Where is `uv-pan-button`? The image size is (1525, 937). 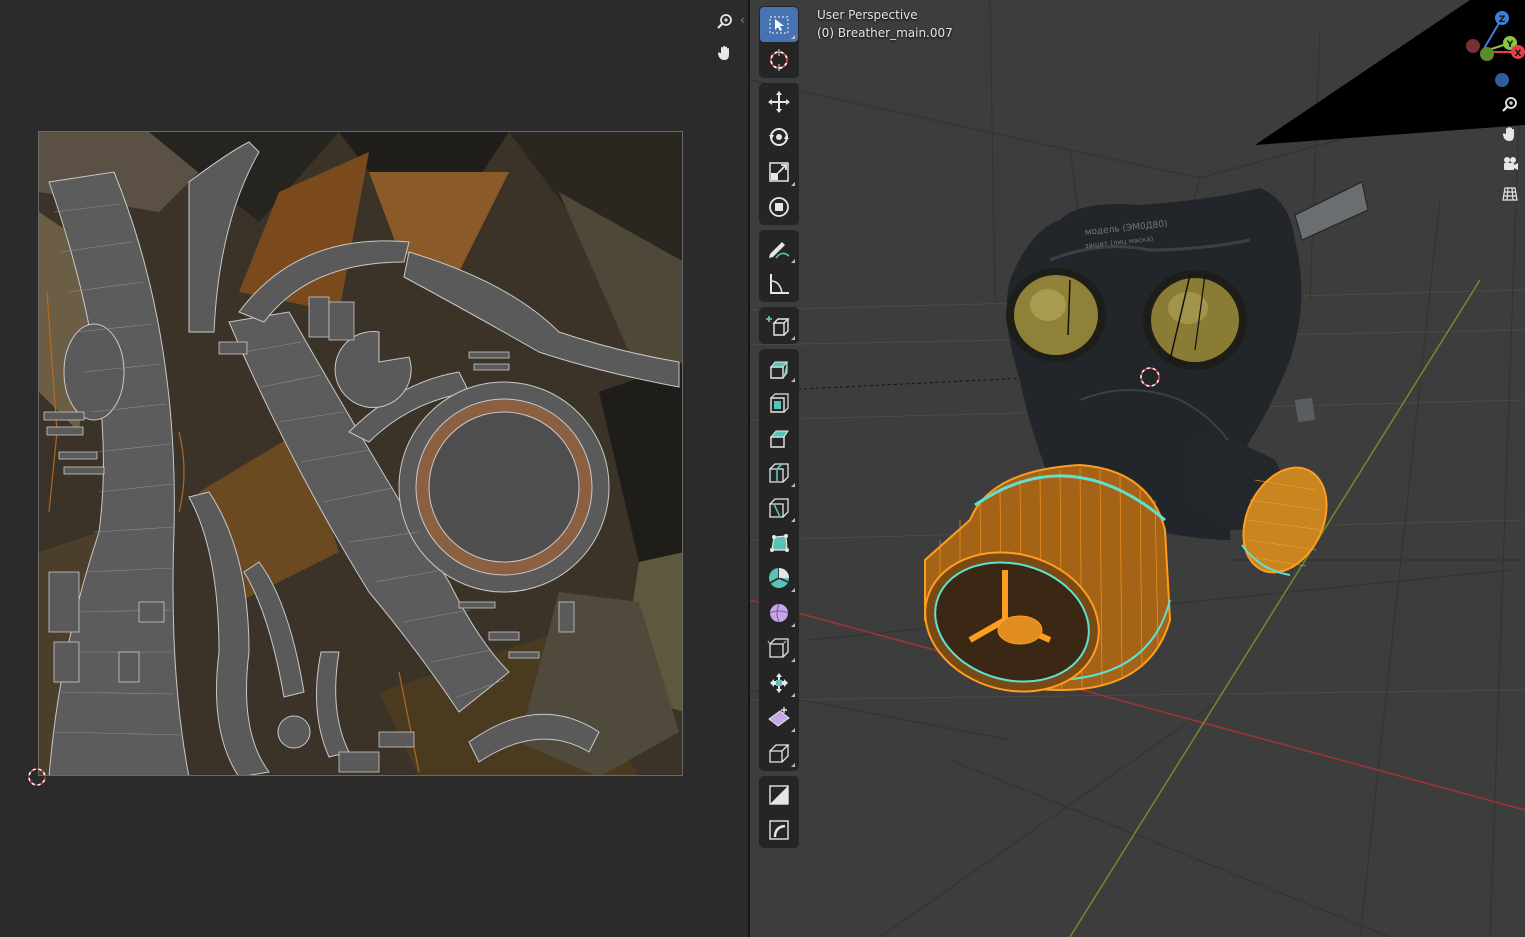 uv-pan-button is located at coordinates (725, 53).